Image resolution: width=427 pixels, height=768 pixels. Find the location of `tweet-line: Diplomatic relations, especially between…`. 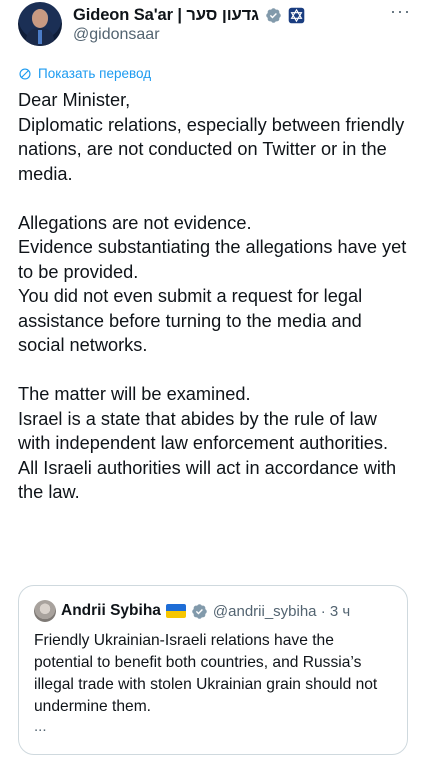

tweet-line: Diplomatic relations, especially between… is located at coordinates (211, 149).